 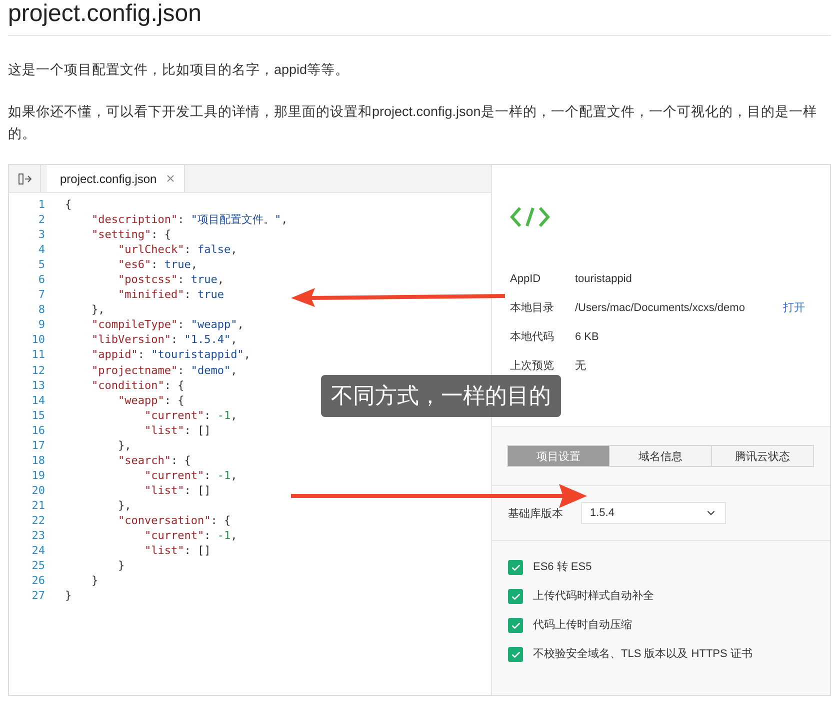 What do you see at coordinates (38, 580) in the screenshot?
I see `line-number: 26` at bounding box center [38, 580].